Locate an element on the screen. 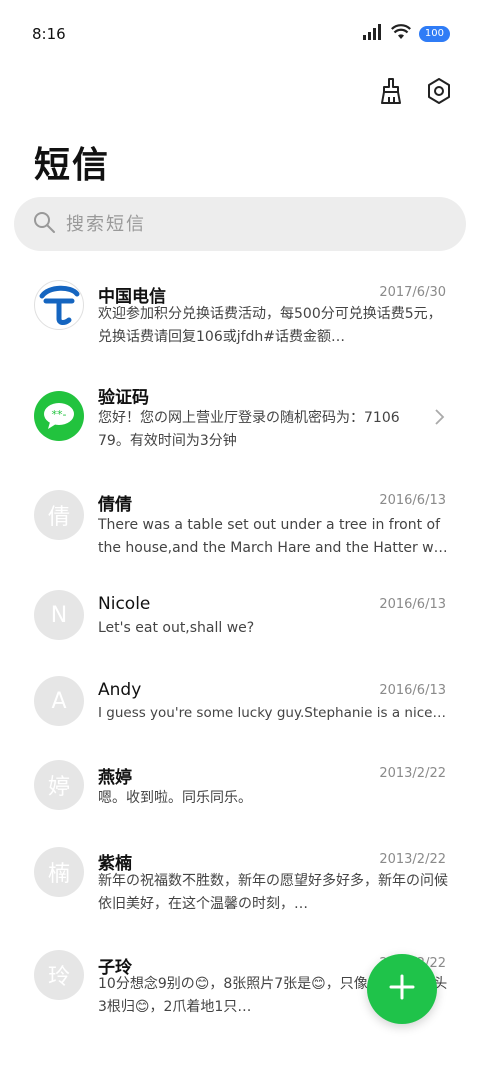 The height and width of the screenshot is (1067, 480). telecom-logo is located at coordinates (59, 305).